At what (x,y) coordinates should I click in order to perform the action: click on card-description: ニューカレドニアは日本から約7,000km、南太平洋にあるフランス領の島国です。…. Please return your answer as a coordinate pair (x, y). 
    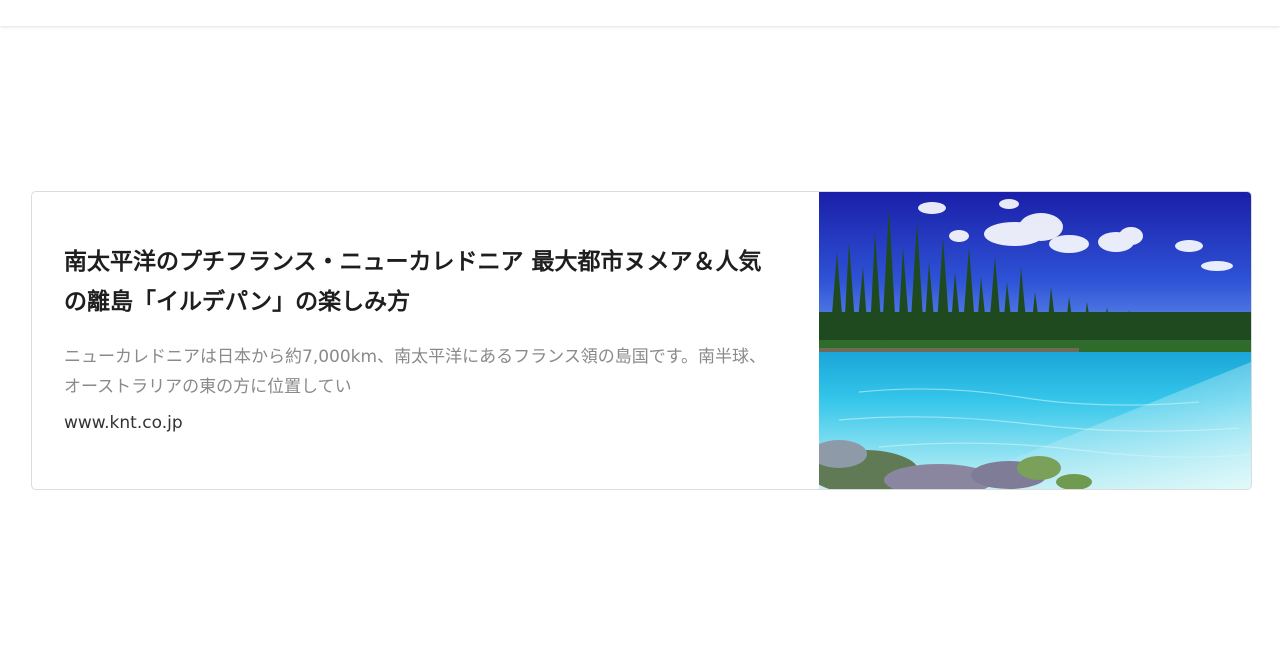
    Looking at the image, I should click on (415, 372).